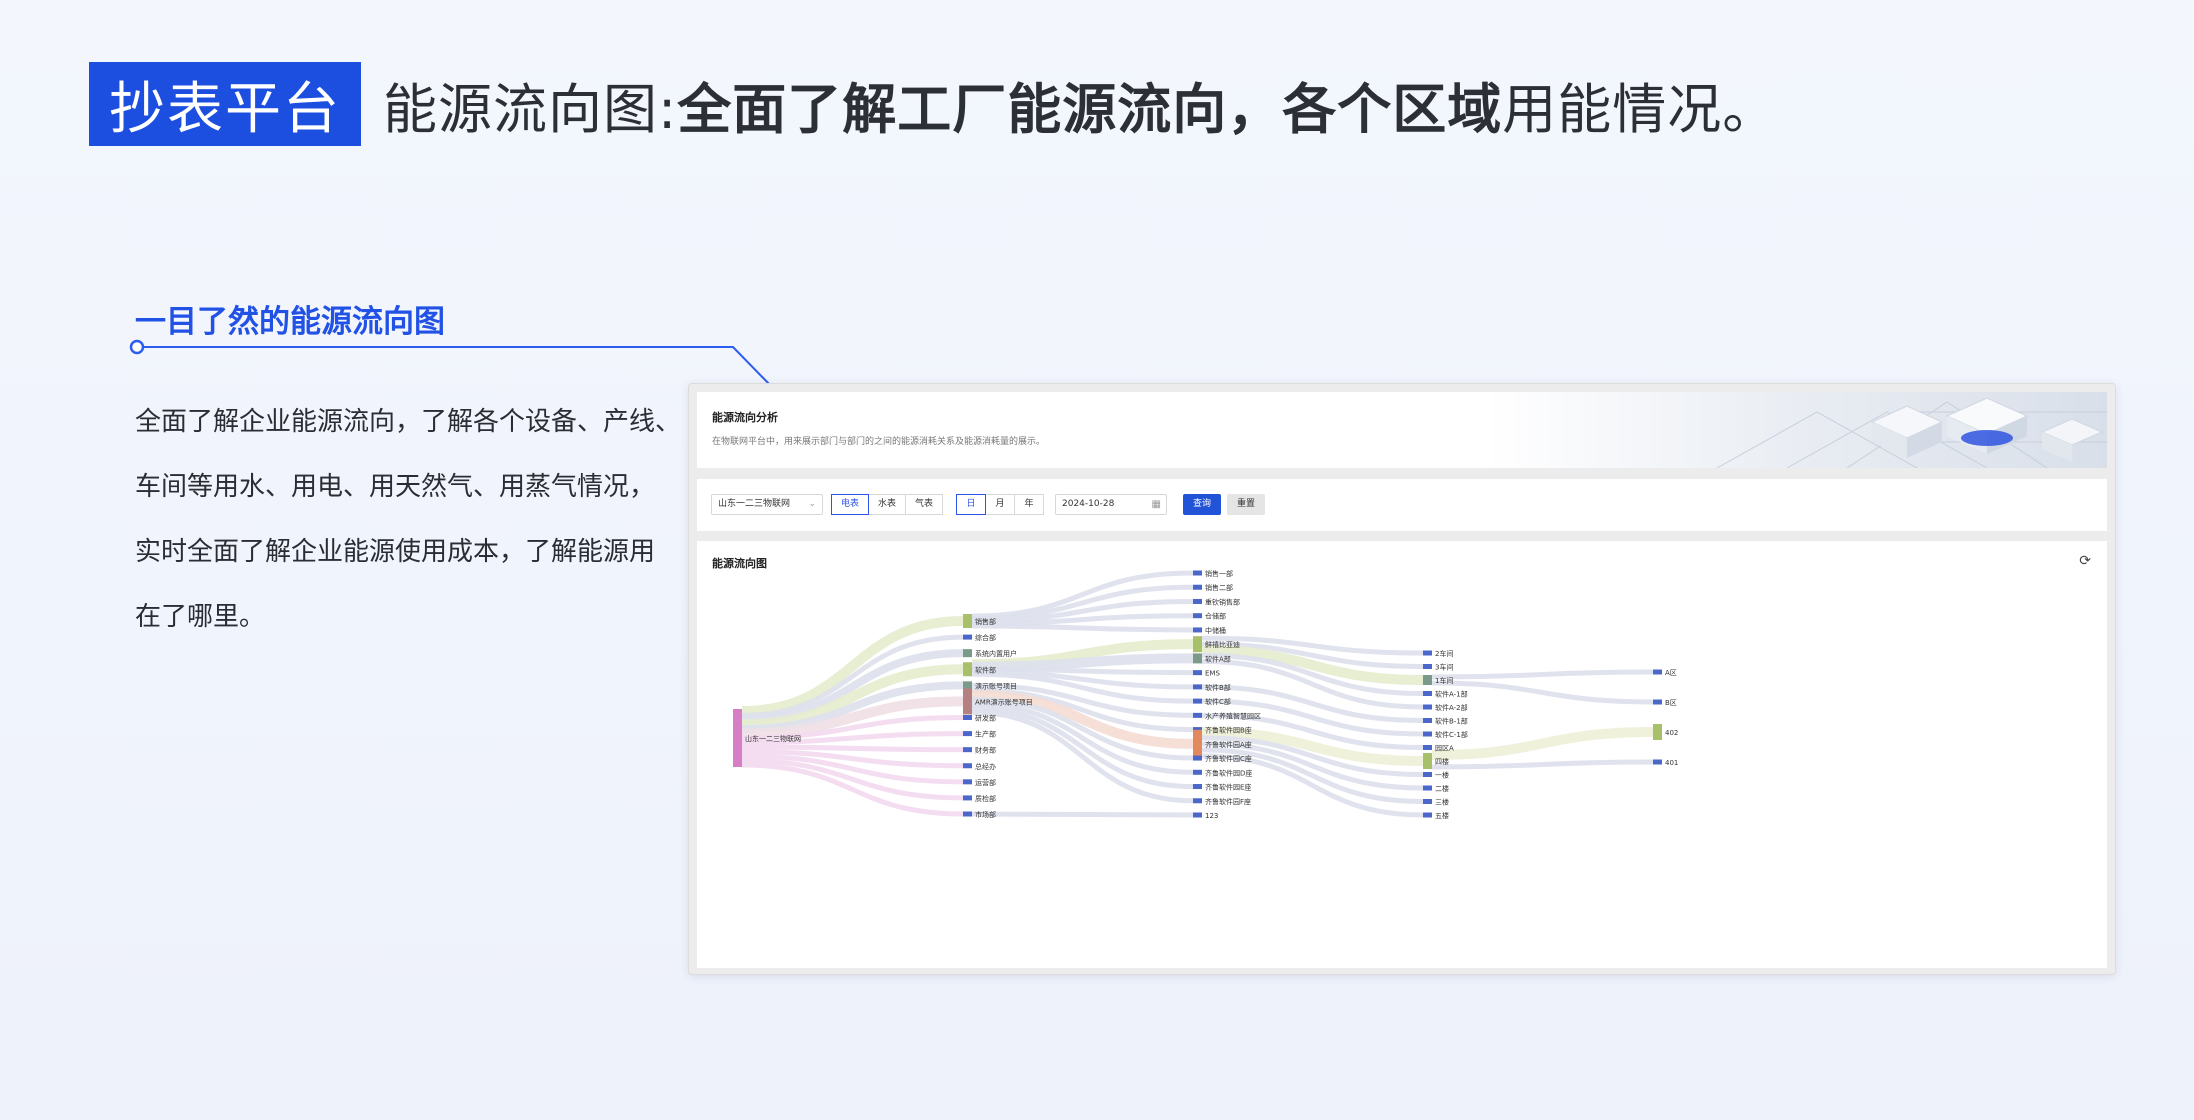  I want to click on headline-suffix: 用能情况。, so click(1640, 109).